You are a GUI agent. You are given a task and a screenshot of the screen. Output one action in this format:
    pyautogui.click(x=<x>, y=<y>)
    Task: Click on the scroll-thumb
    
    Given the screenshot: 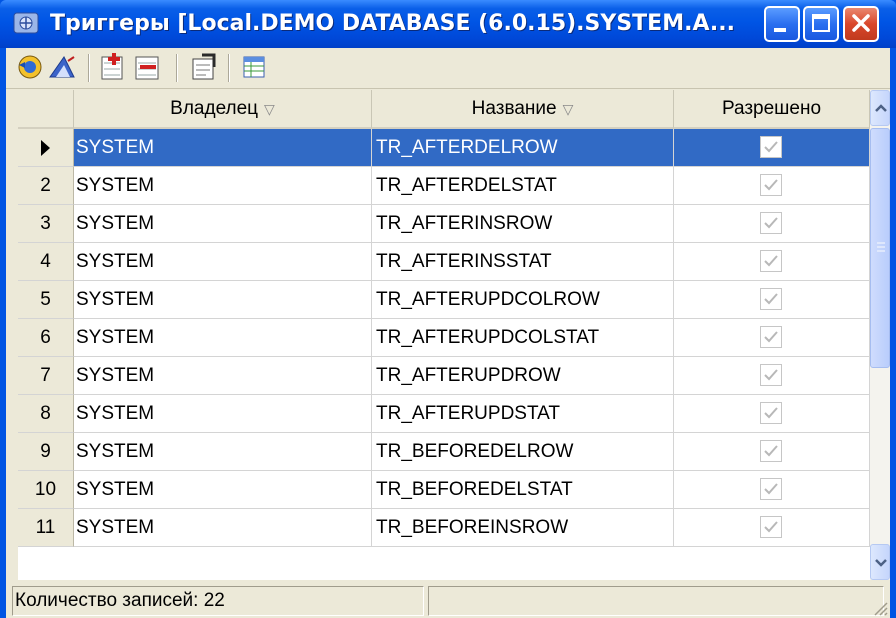 What is the action you would take?
    pyautogui.click(x=880, y=248)
    